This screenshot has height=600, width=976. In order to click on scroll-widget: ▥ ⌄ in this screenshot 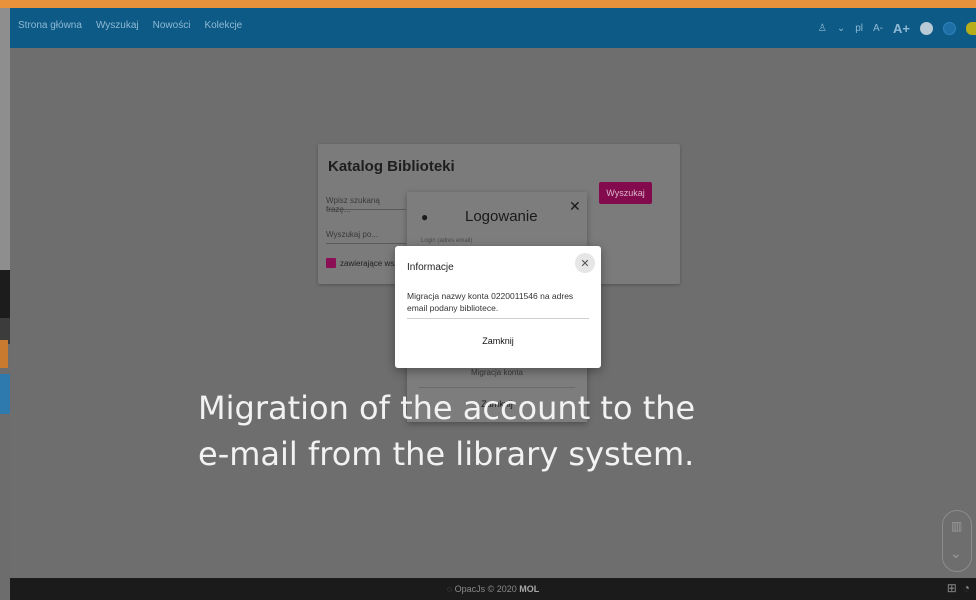, I will do `click(957, 541)`.